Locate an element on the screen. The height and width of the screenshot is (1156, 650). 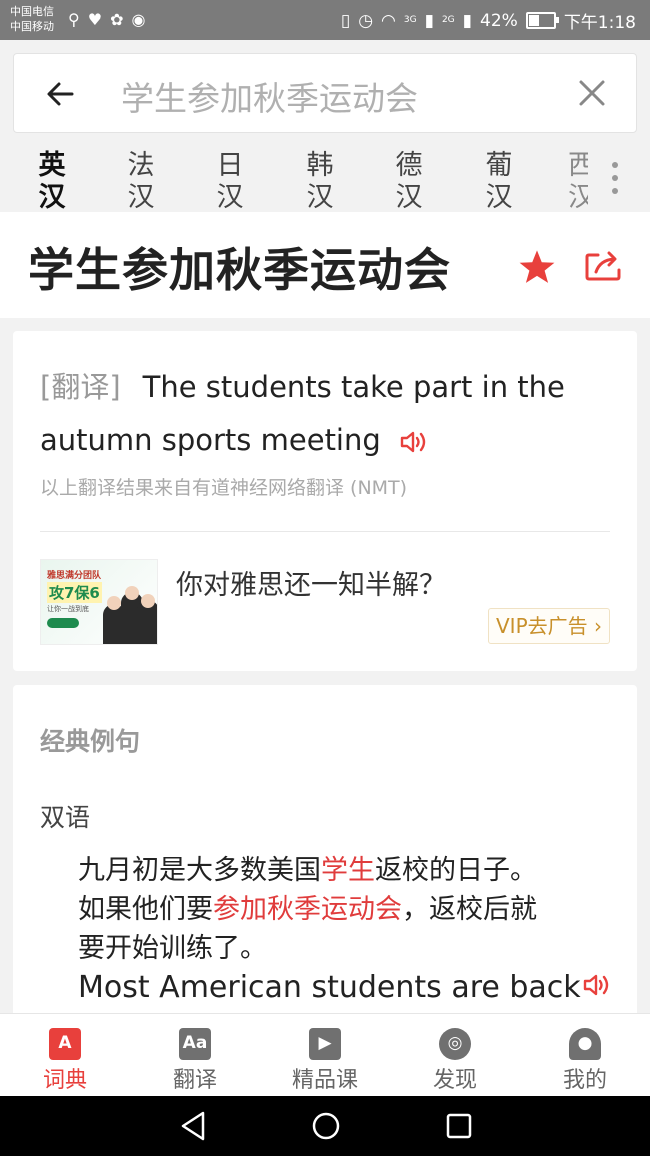
nav-dictionary: A 词典 is located at coordinates (65, 1061).